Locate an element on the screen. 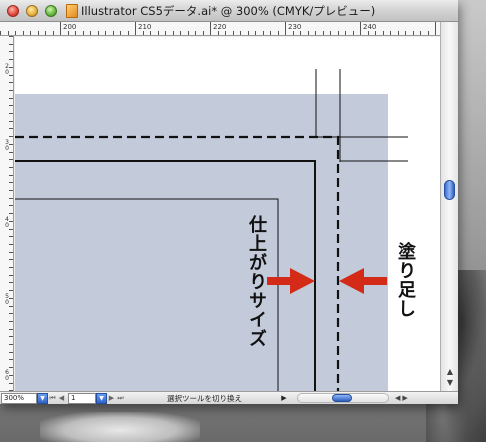 This screenshot has height=442, width=486. scroll-up-icon: ▲ is located at coordinates (450, 372).